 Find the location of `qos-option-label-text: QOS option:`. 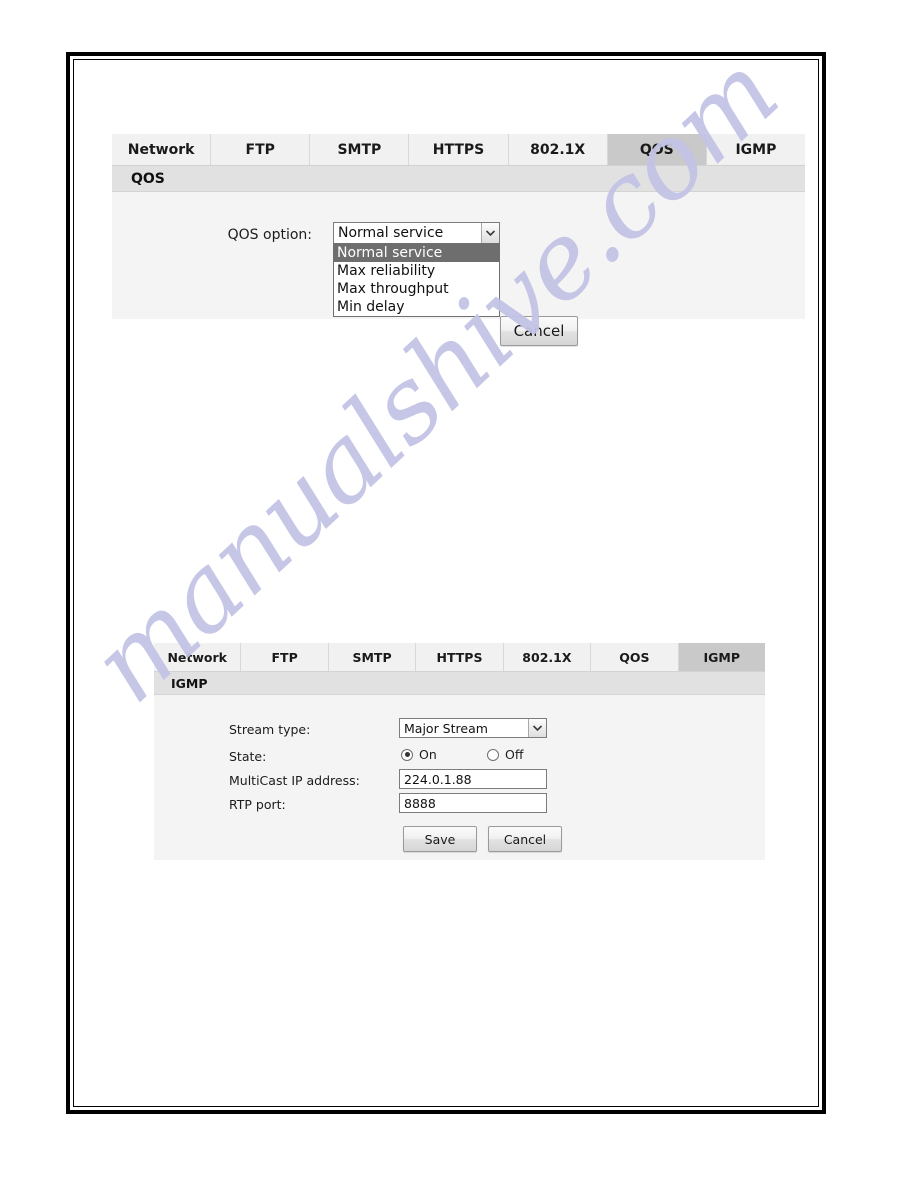

qos-option-label-text: QOS option: is located at coordinates (269, 235).